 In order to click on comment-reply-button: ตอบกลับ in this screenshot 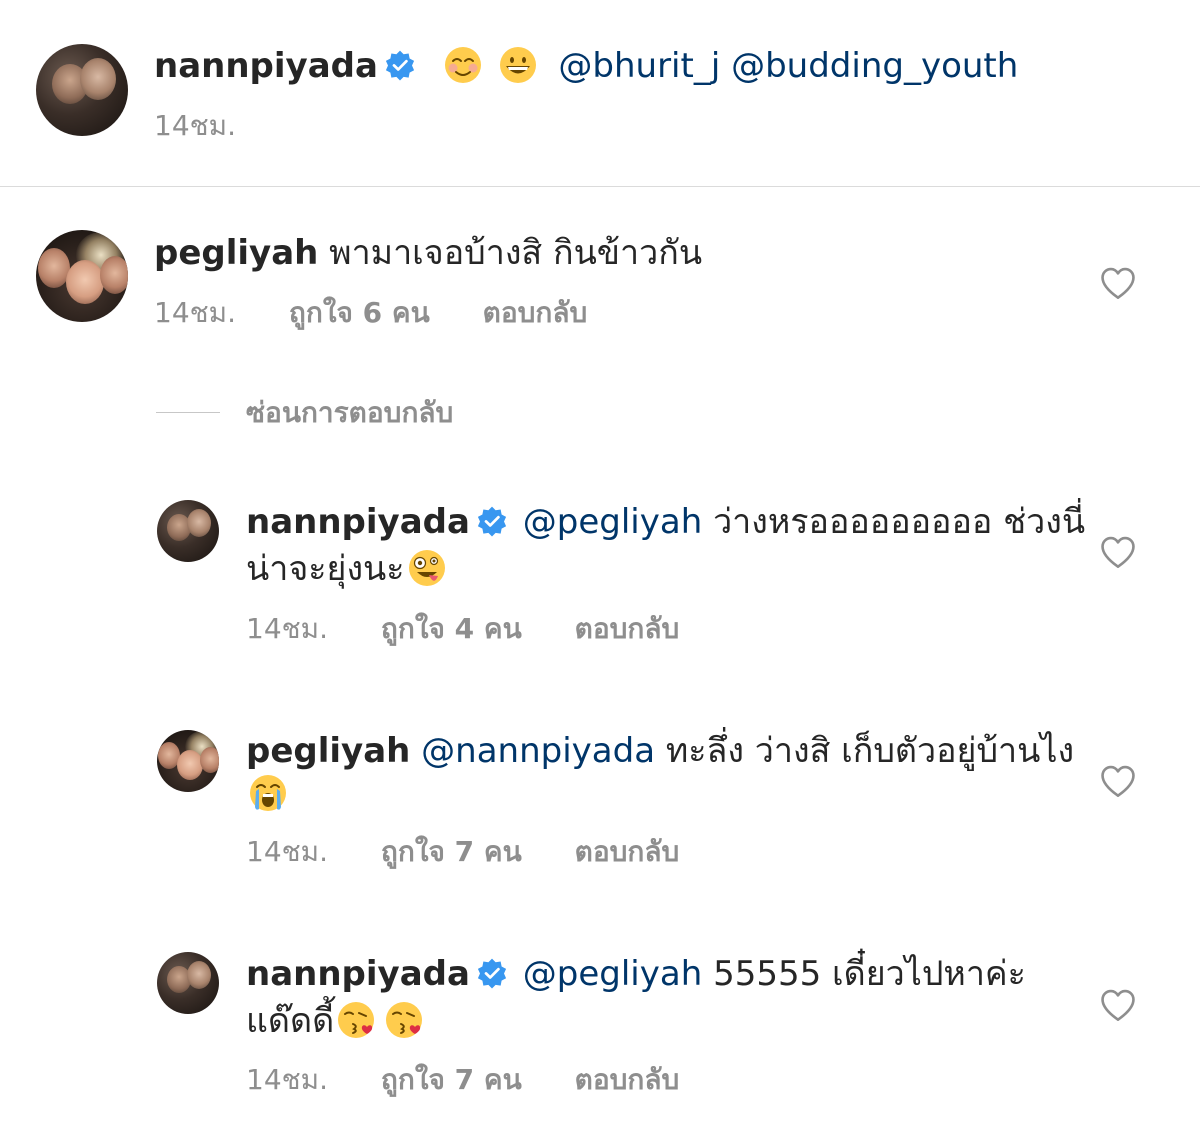, I will do `click(535, 313)`.